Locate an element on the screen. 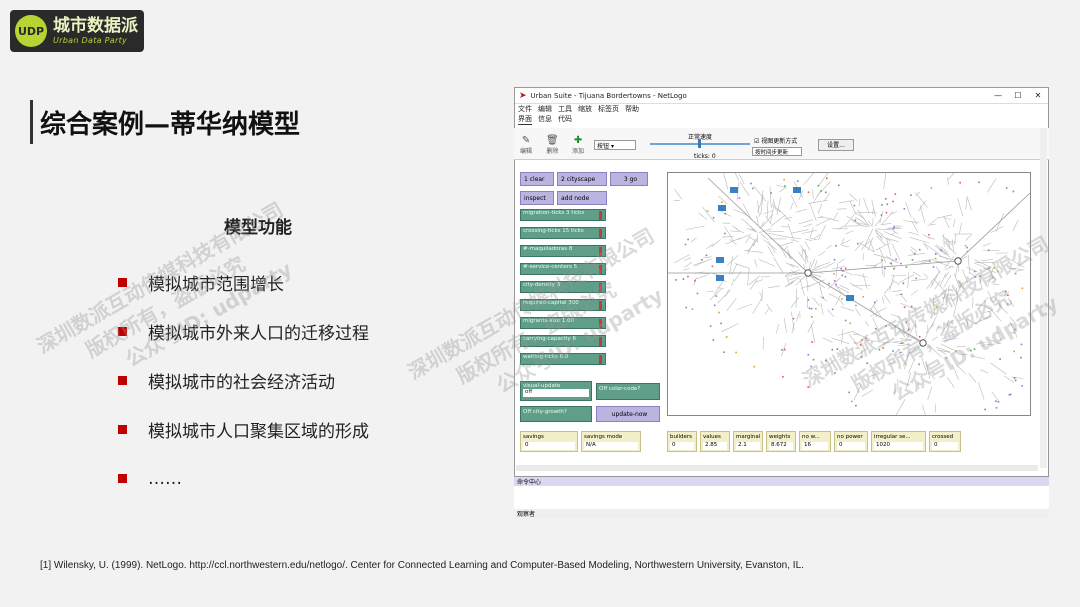 The image size is (1080, 607). color-code-switch: Off color-code? is located at coordinates (628, 391).